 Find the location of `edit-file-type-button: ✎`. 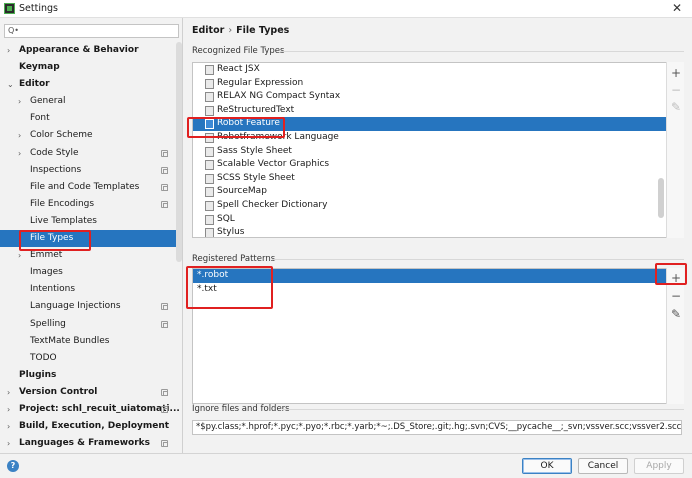

edit-file-type-button: ✎ is located at coordinates (676, 107).